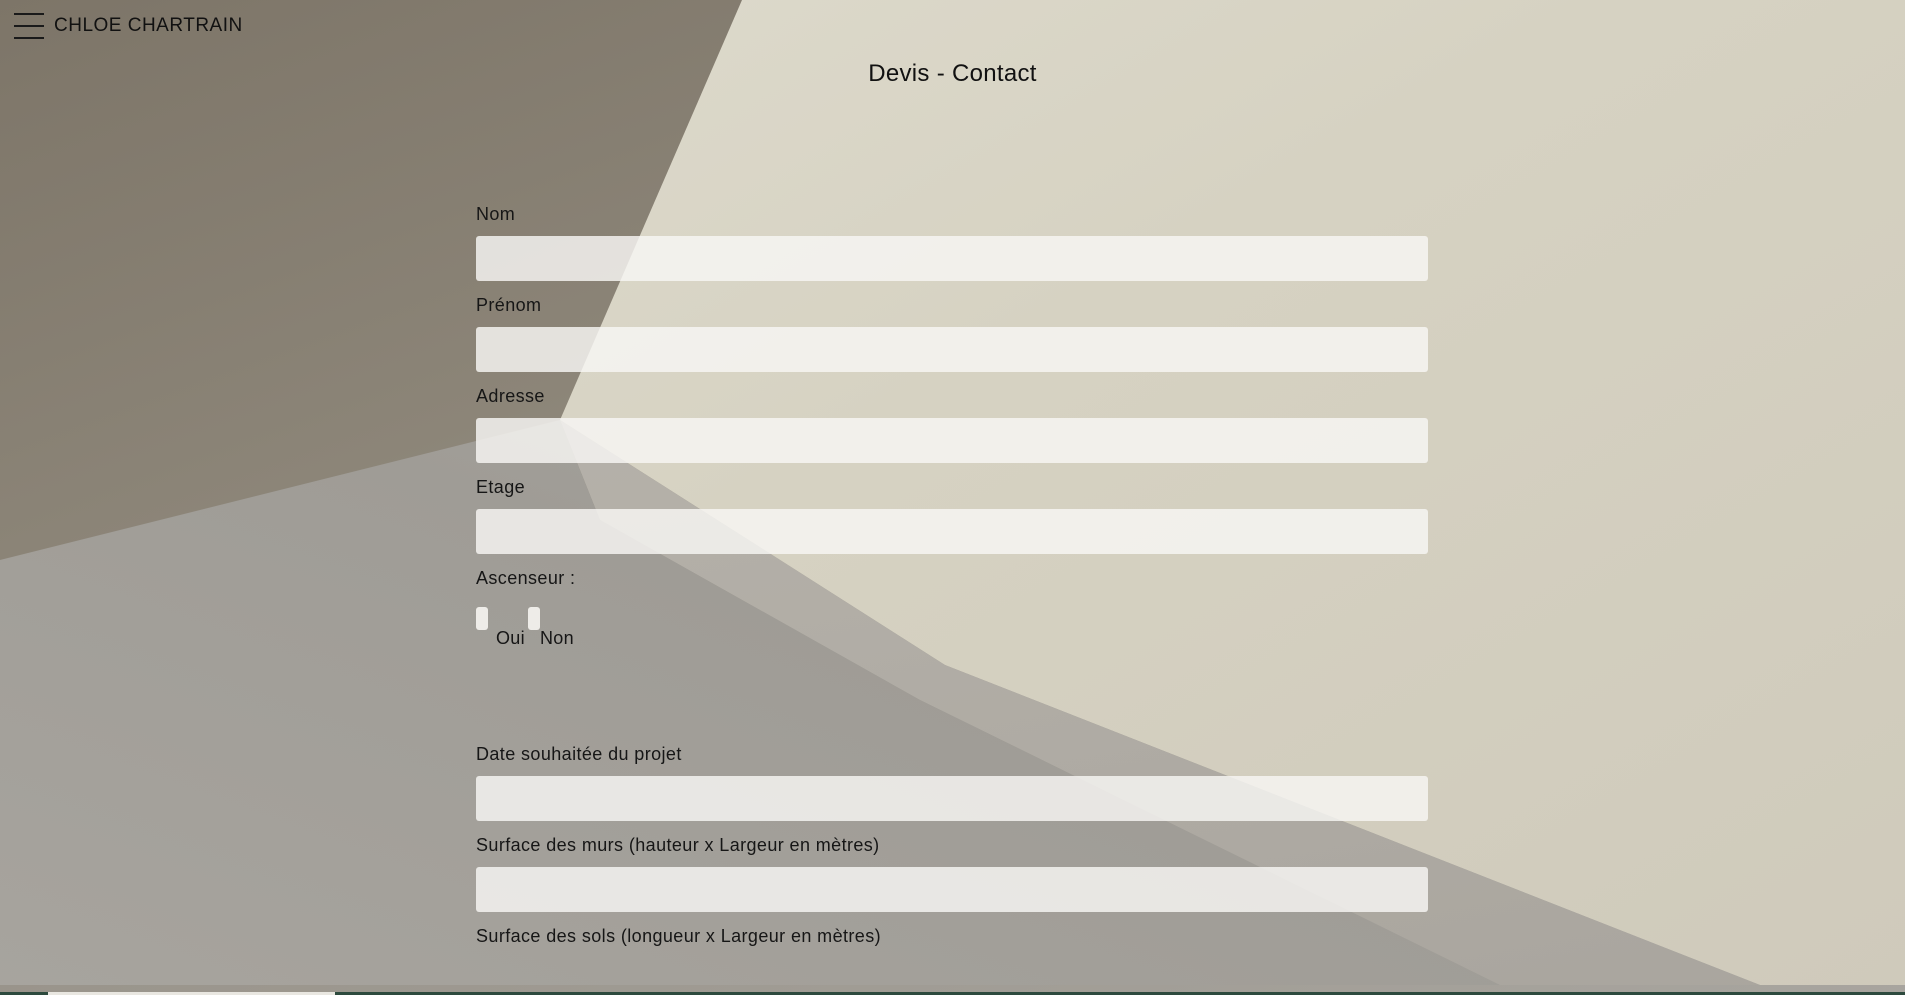 This screenshot has width=1905, height=995. What do you see at coordinates (952, 889) in the screenshot?
I see `surface-murs-input` at bounding box center [952, 889].